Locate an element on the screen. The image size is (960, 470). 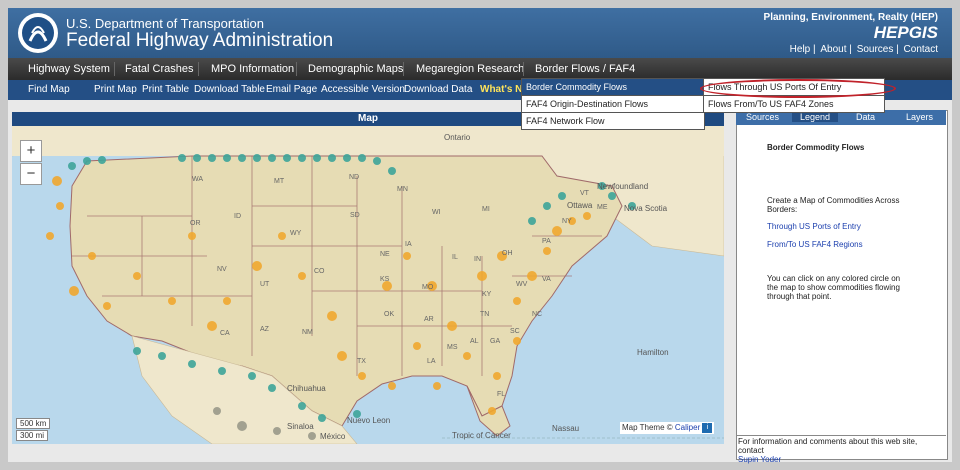
accessible-version-link: Accessible Version is located at coordinates (363, 89).